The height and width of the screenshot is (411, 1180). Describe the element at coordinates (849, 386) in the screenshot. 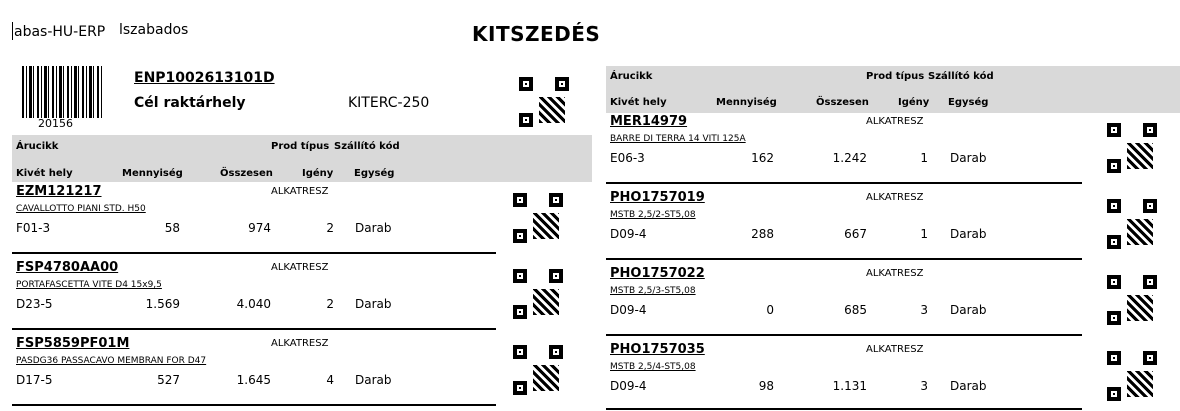

I see `total: 1.131` at that location.